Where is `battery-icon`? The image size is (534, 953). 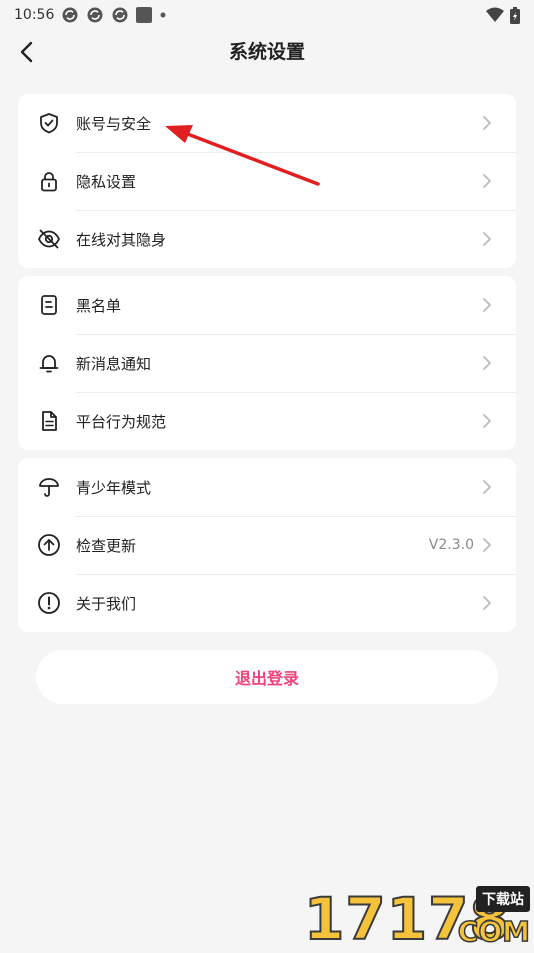
battery-icon is located at coordinates (515, 15).